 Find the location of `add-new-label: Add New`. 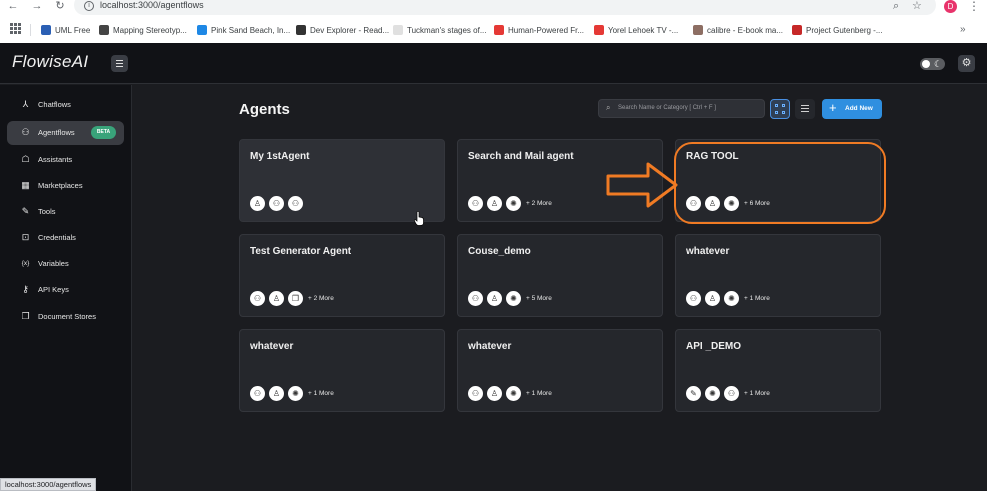

add-new-label: Add New is located at coordinates (859, 108).